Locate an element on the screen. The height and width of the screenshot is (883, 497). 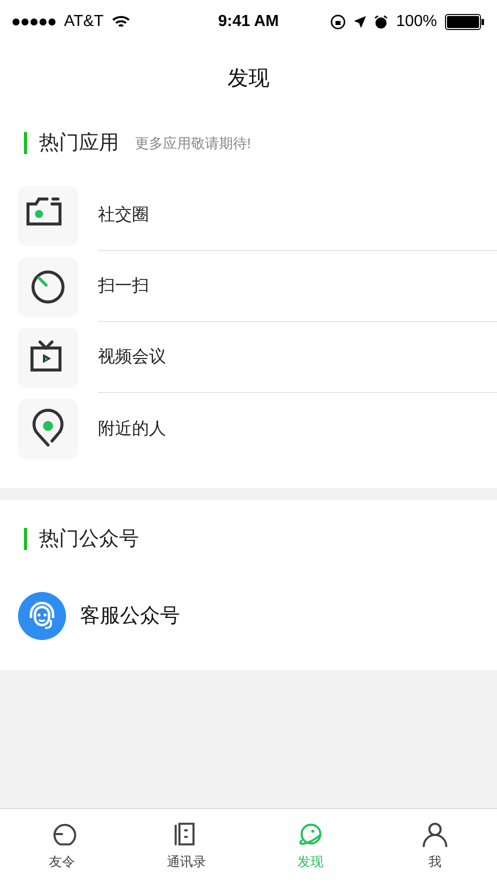
page-title: 发现 is located at coordinates (249, 79).